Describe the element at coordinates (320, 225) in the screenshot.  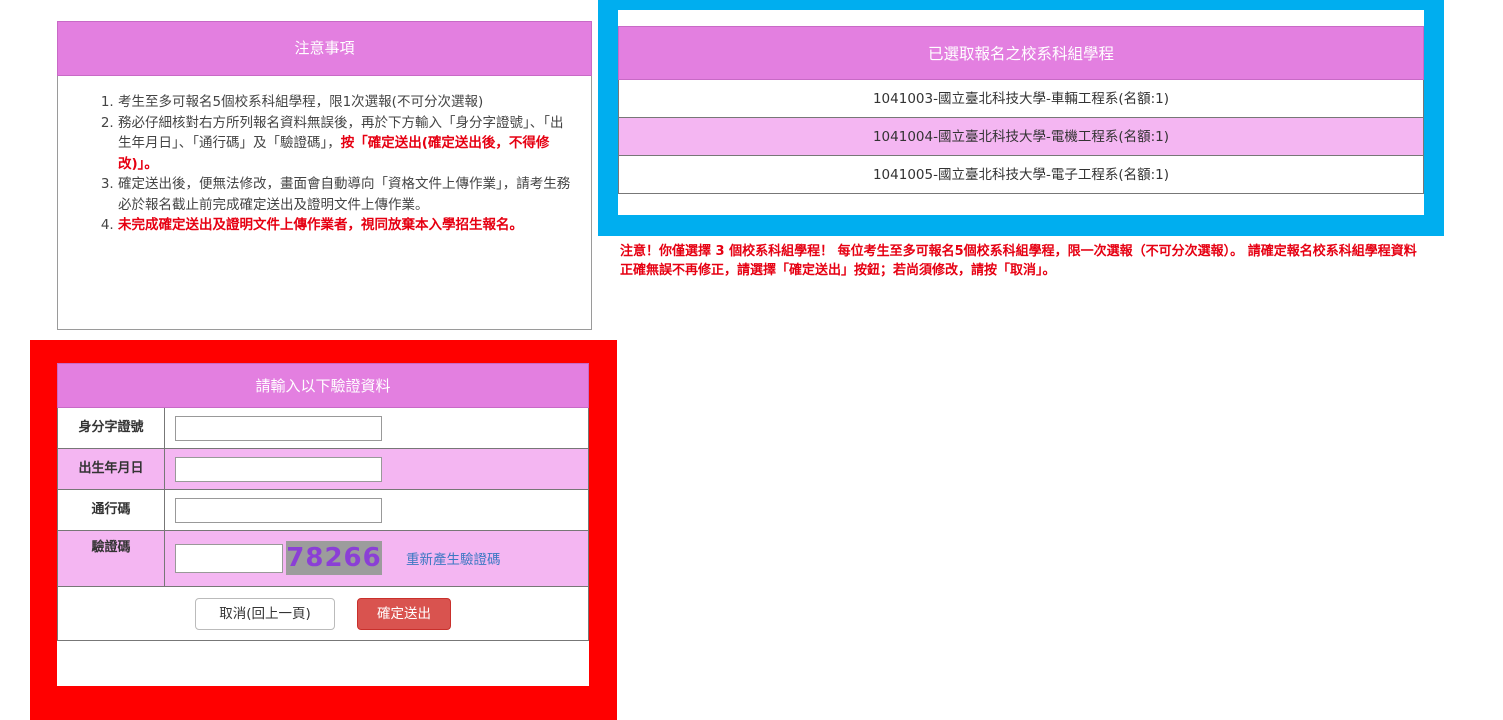
I see `notes-item-4-emphasis: 未完成確定送出及證明文件上傳作業者，視同放棄本入學招生報名。` at that location.